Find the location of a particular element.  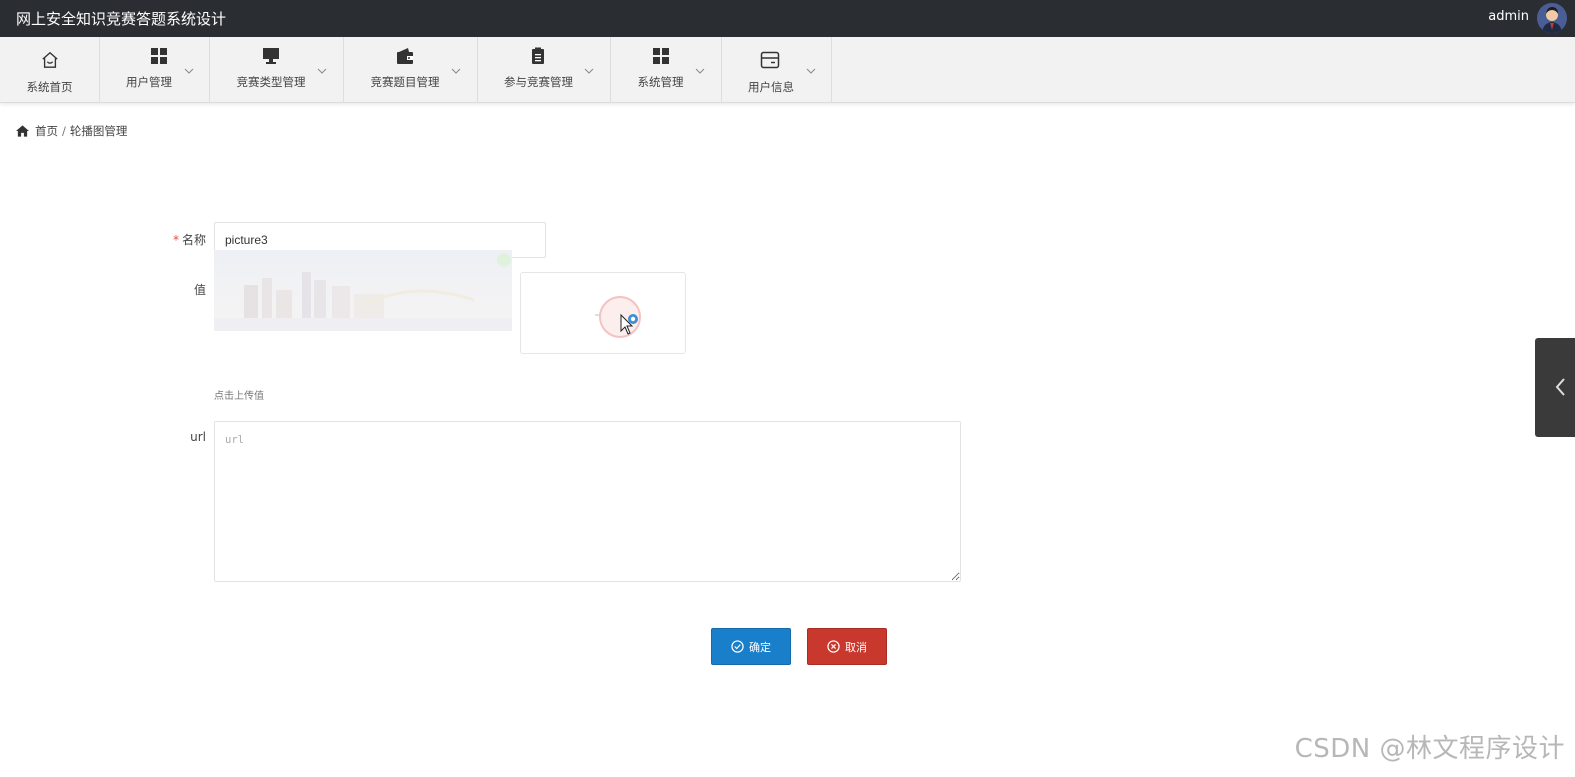

image-upload-button is located at coordinates (603, 313).